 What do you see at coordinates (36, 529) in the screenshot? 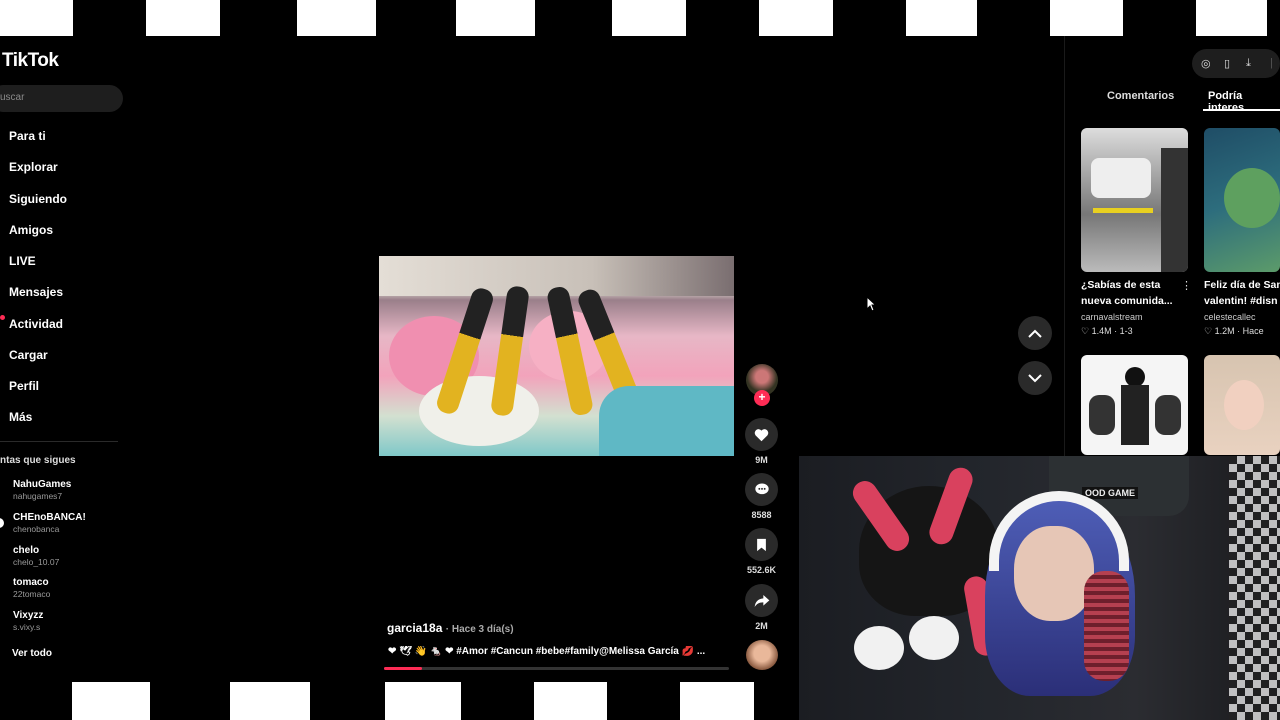
I see `account-username: chenobanca` at bounding box center [36, 529].